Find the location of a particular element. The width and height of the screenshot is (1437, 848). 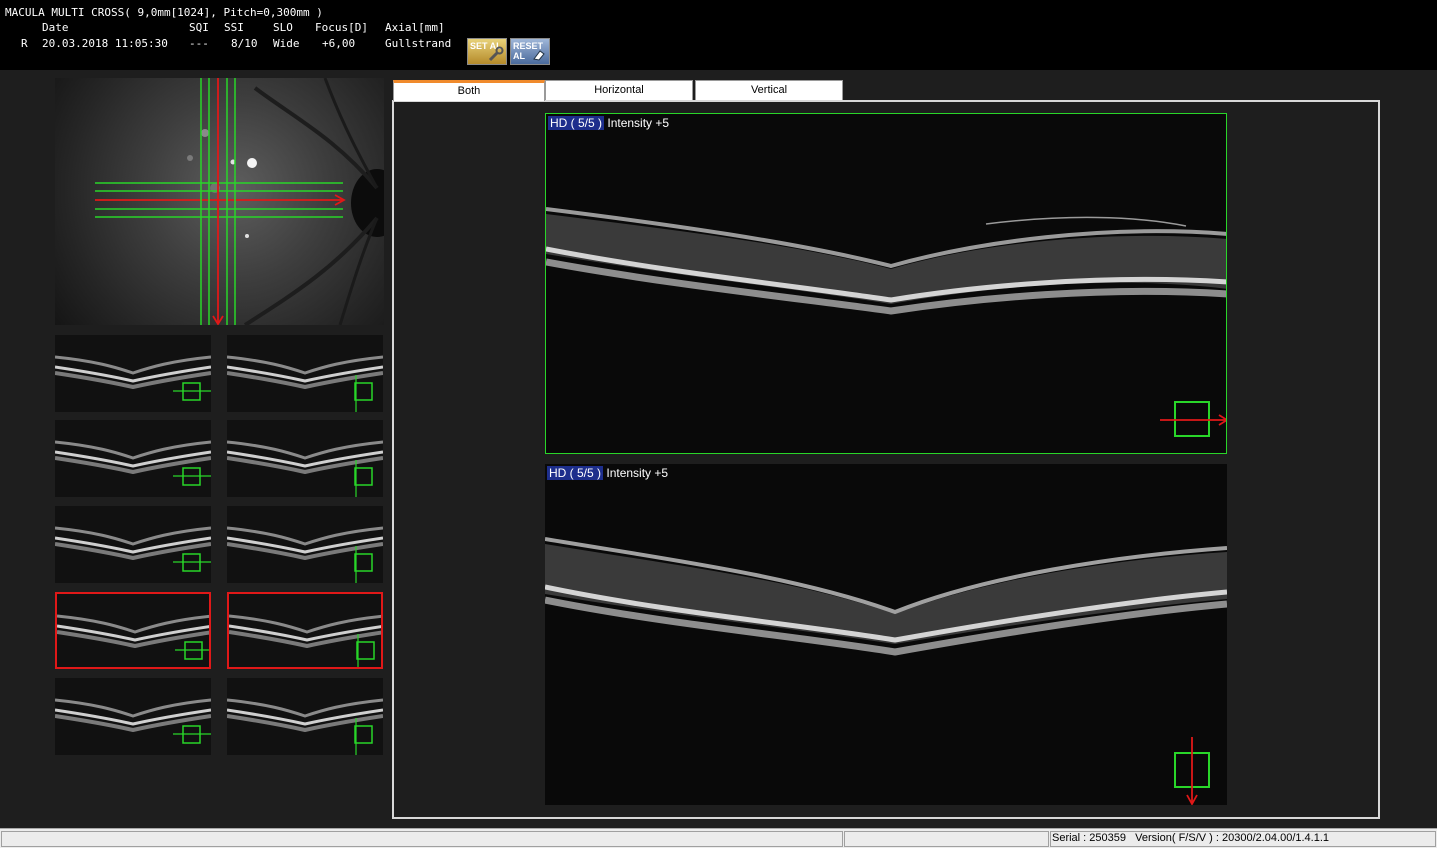

slo-value: Wide is located at coordinates (286, 43).